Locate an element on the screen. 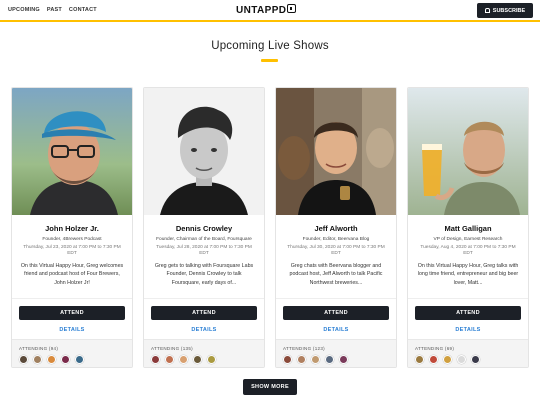 The image size is (540, 401). guest-name: Jeff Alworth is located at coordinates (336, 228).